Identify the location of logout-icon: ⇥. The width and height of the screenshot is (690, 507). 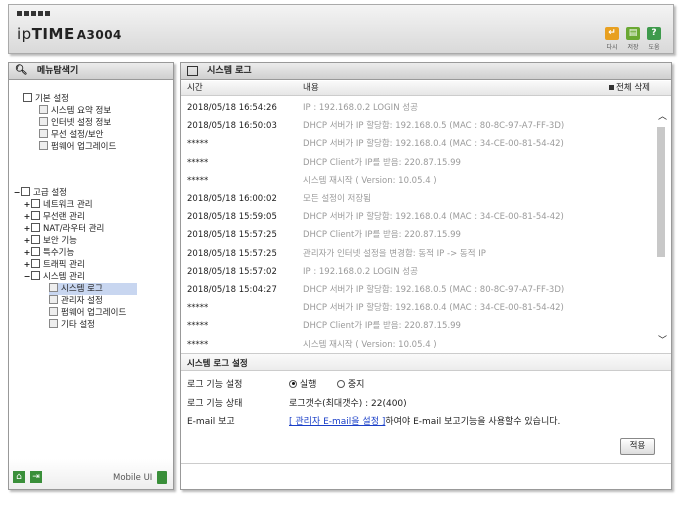
(36, 477).